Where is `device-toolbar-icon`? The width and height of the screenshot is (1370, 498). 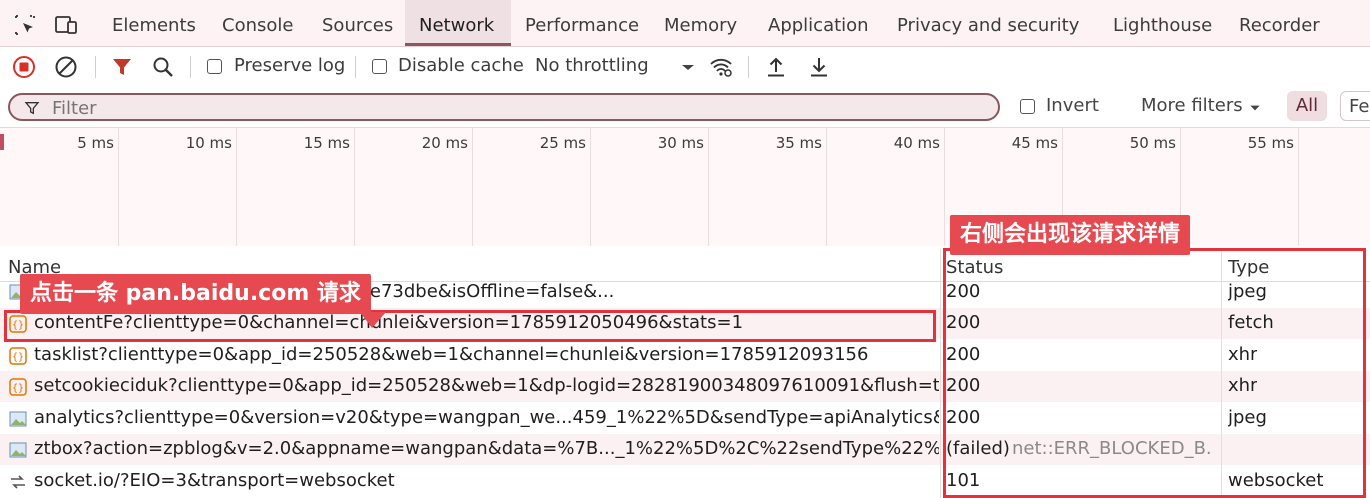 device-toolbar-icon is located at coordinates (66, 25).